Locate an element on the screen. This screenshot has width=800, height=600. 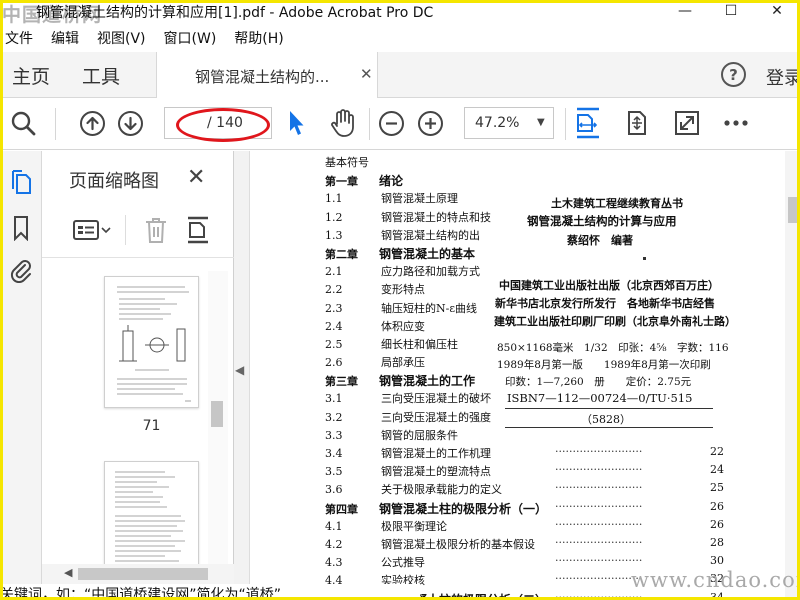
select-cursor-icon is located at coordinates (296, 123).